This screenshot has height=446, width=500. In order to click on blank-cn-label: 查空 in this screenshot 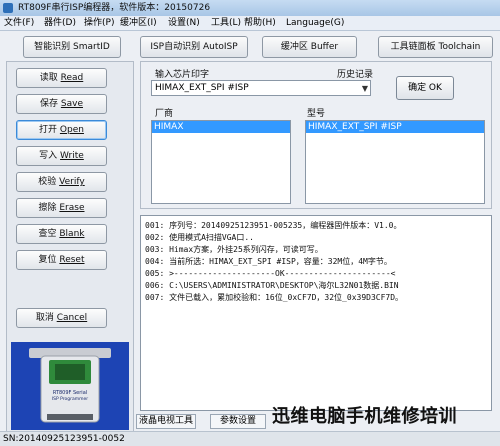, I will do `click(49, 234)`.